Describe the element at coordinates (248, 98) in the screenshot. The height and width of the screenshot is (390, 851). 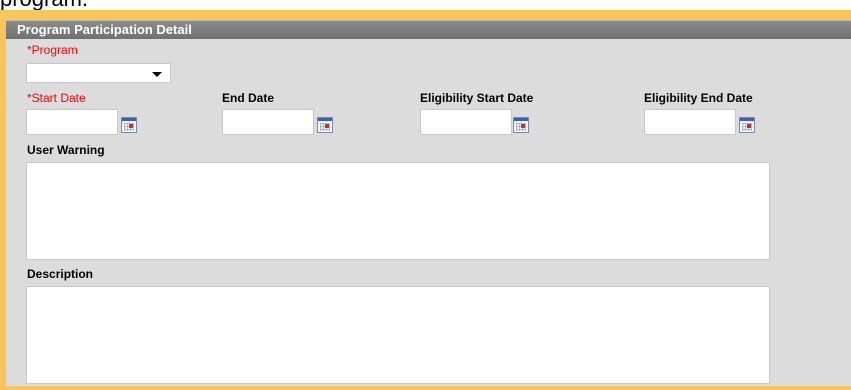
I see `end-date-label: End Date` at that location.